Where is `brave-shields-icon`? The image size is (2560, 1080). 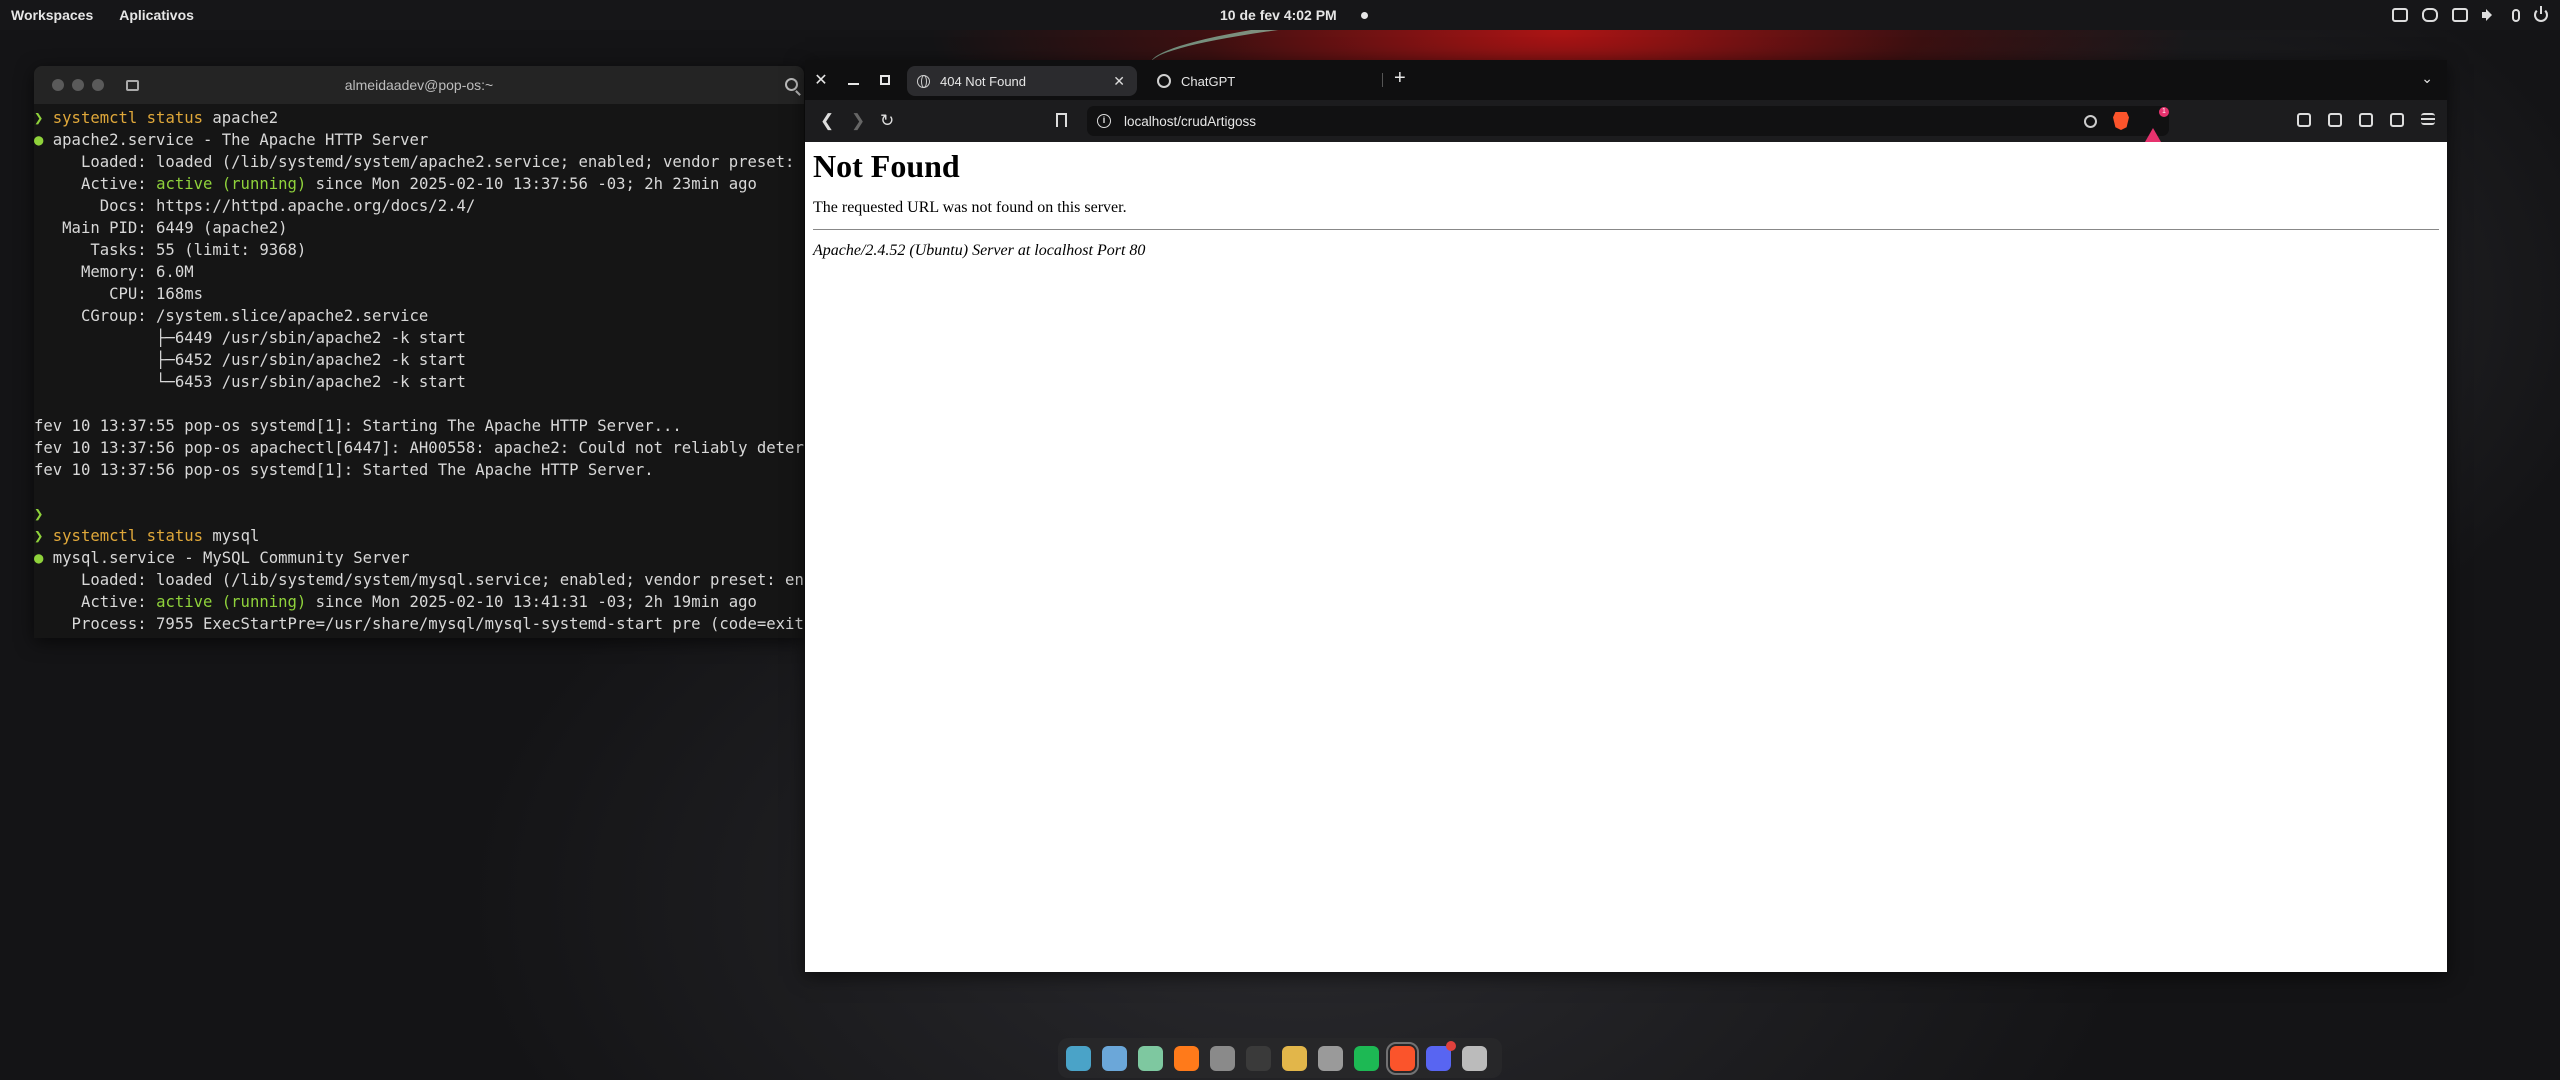
brave-shields-icon is located at coordinates (2121, 121).